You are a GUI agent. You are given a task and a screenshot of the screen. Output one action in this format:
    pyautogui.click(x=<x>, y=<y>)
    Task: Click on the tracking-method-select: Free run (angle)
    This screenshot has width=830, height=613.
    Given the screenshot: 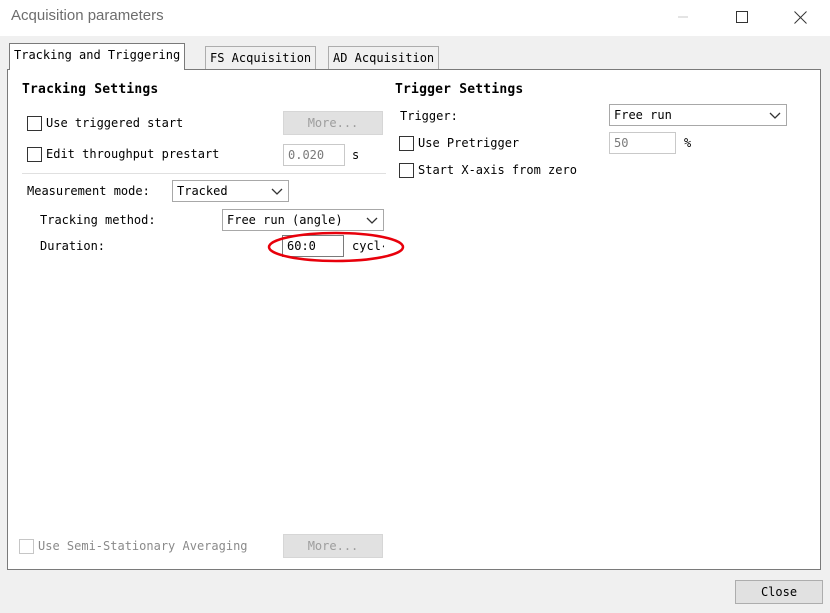 What is the action you would take?
    pyautogui.click(x=303, y=220)
    